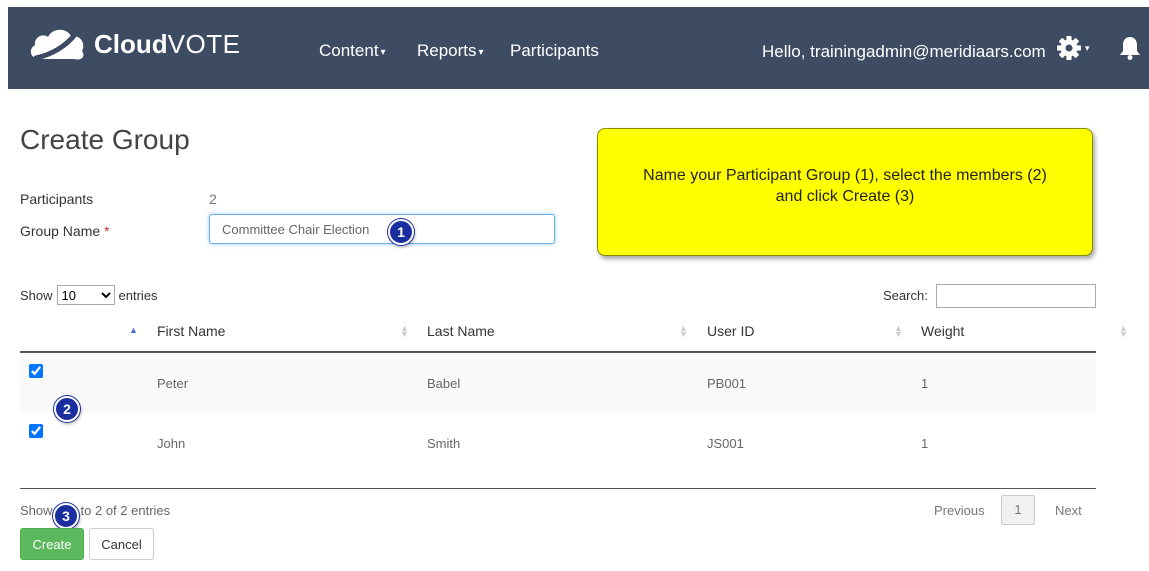  Describe the element at coordinates (558, 488) in the screenshot. I see `table-bottom-divider` at that location.